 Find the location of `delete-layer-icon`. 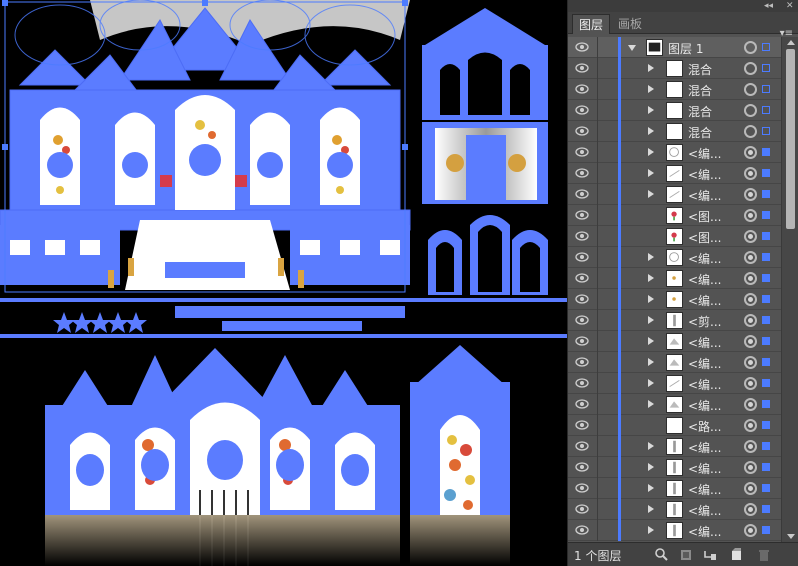

delete-layer-icon is located at coordinates (764, 555).